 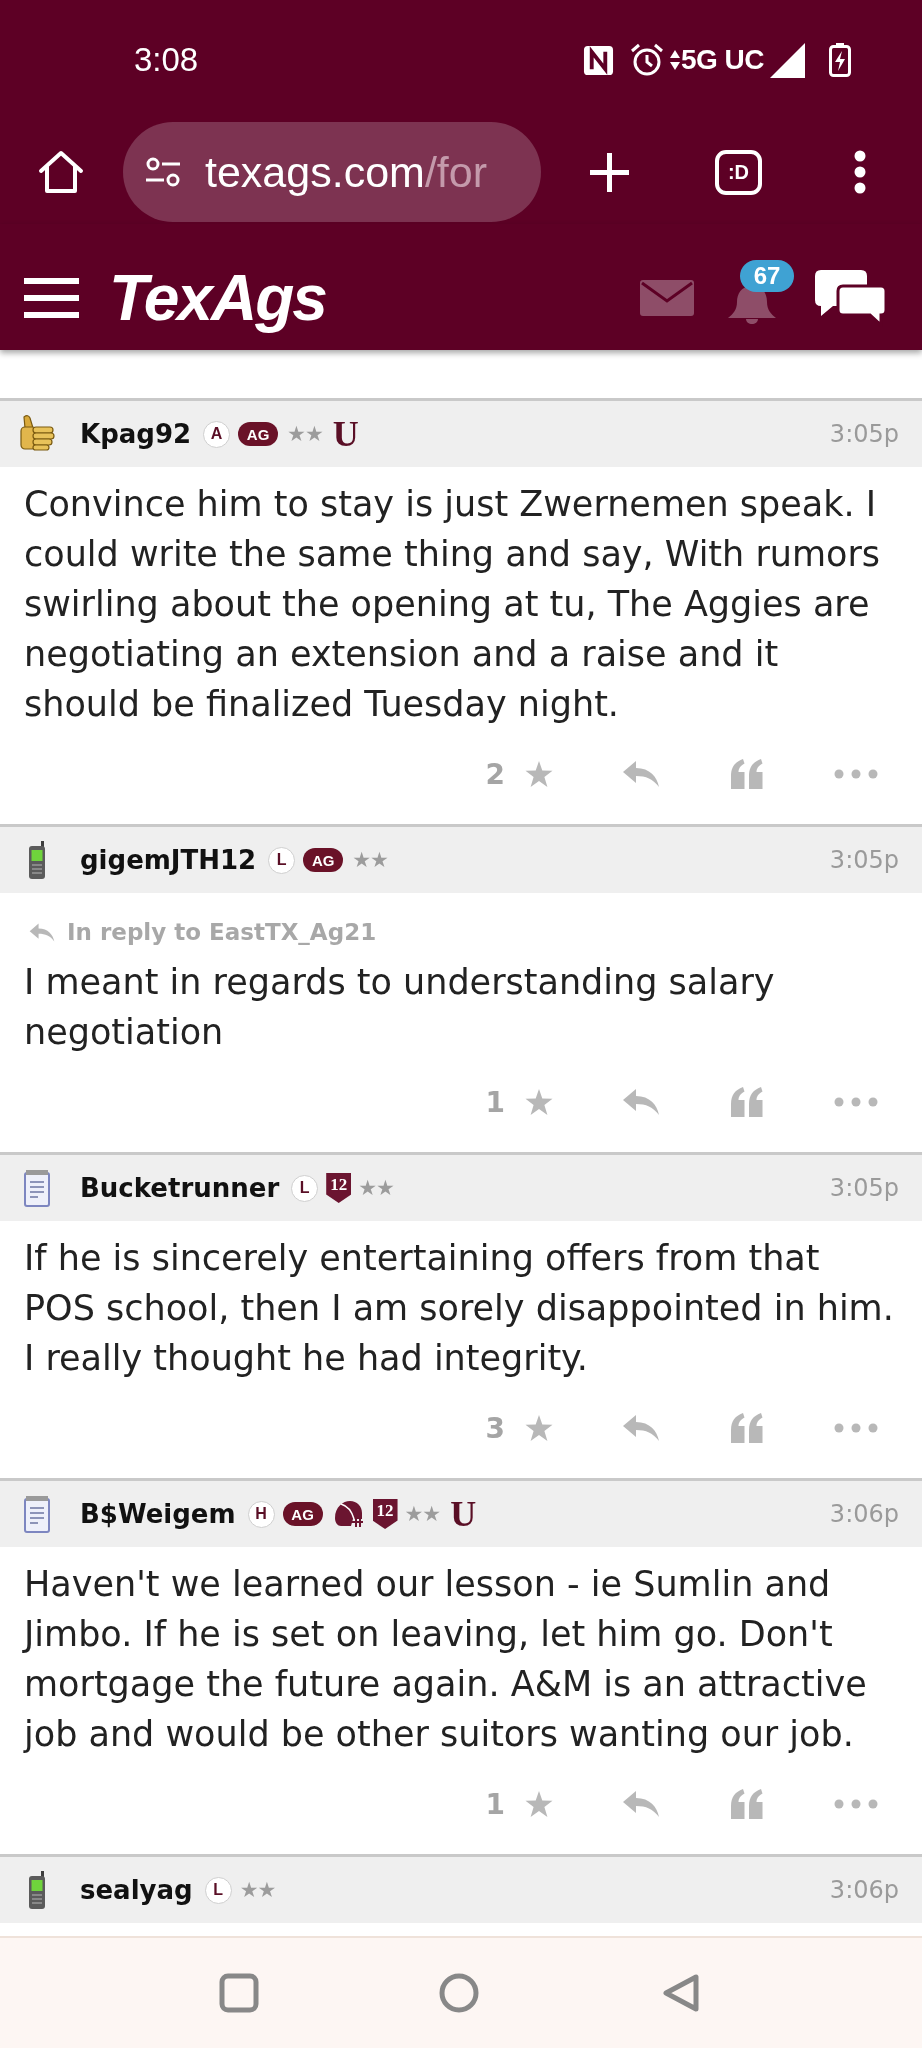 What do you see at coordinates (163, 172) in the screenshot?
I see `site-settings-icon` at bounding box center [163, 172].